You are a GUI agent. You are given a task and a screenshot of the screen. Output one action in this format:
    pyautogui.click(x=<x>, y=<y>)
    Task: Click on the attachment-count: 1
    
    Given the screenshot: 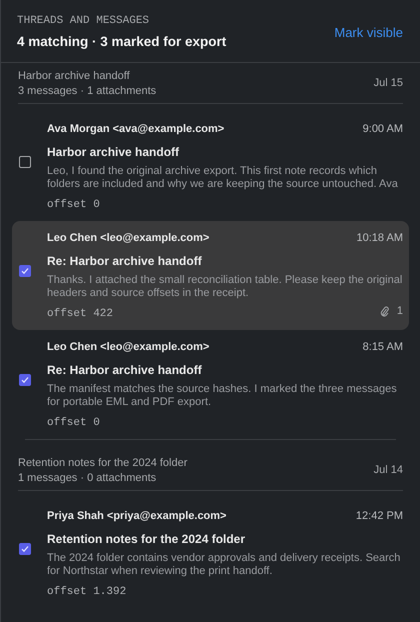 What is the action you would take?
    pyautogui.click(x=399, y=312)
    